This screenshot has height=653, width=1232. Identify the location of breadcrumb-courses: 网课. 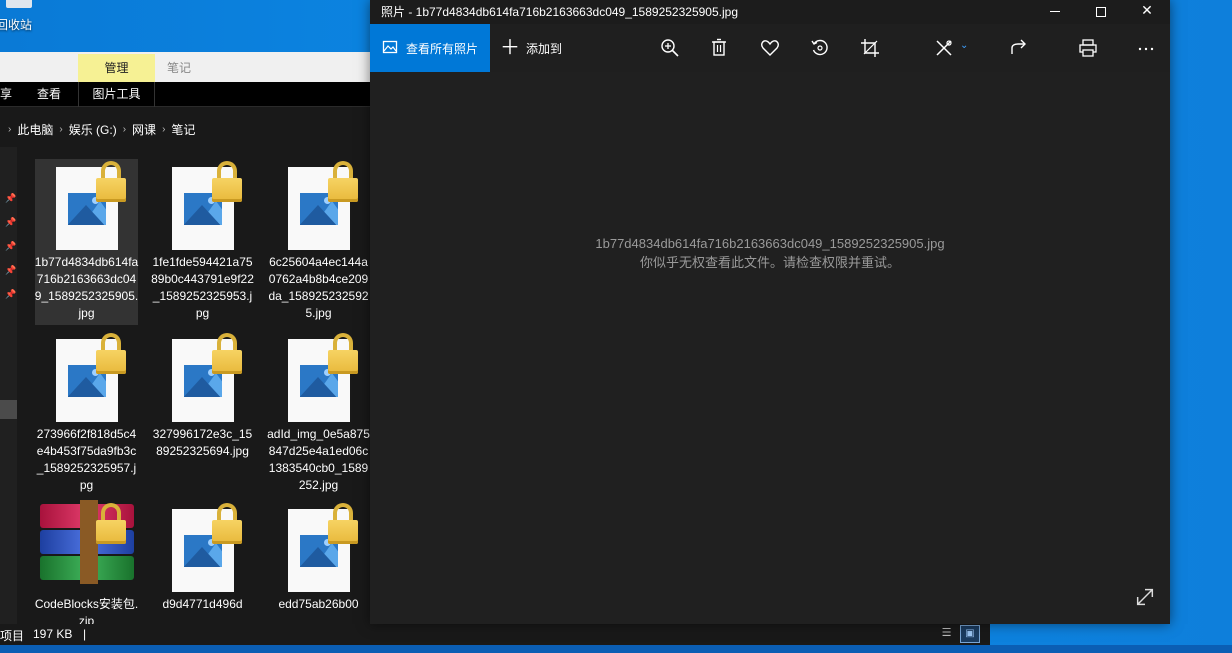
(144, 129).